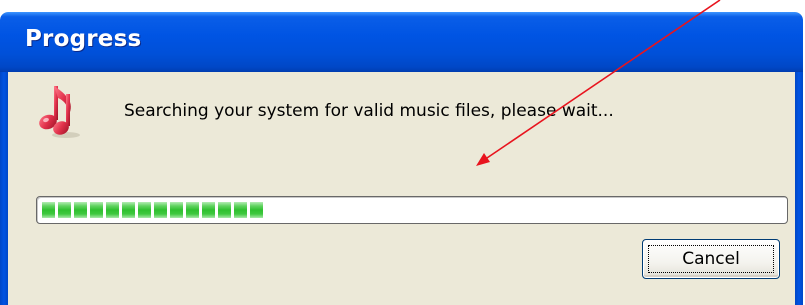  I want to click on cancel-button: Cancel, so click(711, 259).